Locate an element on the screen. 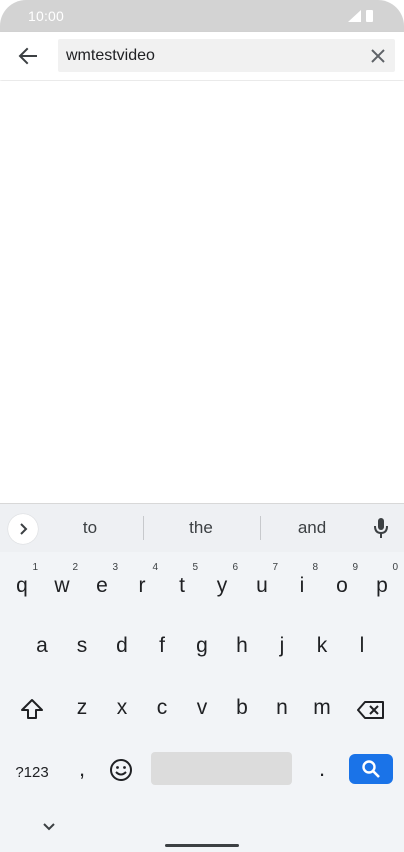 Image resolution: width=404 pixels, height=852 pixels. key-a: a is located at coordinates (42, 644).